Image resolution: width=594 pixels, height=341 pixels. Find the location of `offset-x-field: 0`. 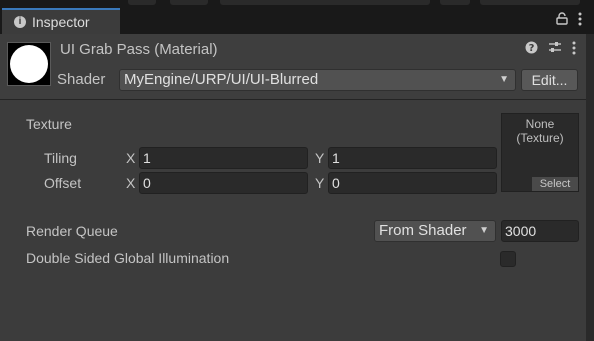

offset-x-field: 0 is located at coordinates (223, 183).